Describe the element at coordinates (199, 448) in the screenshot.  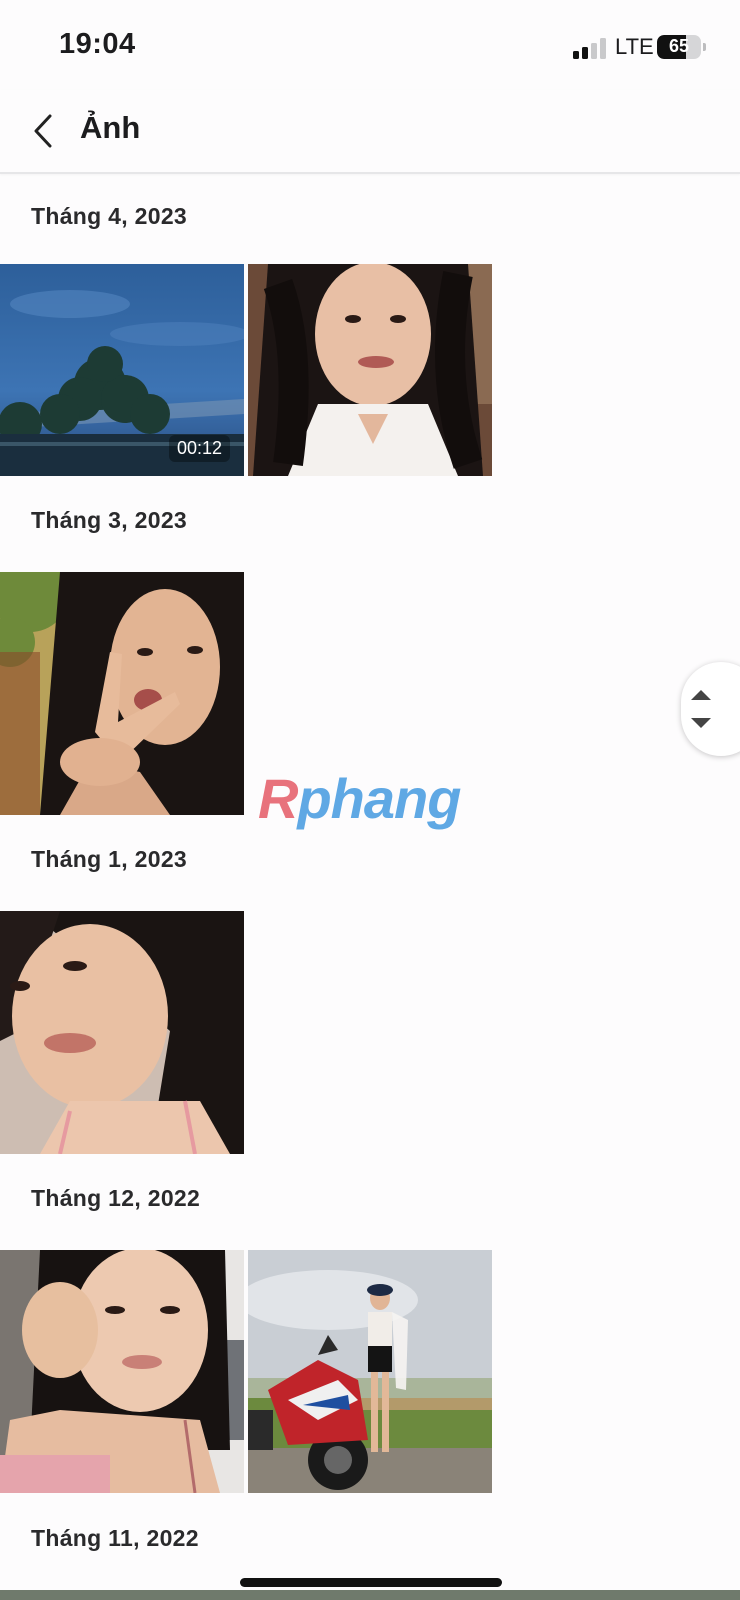
I see `video-duration: 00:12` at that location.